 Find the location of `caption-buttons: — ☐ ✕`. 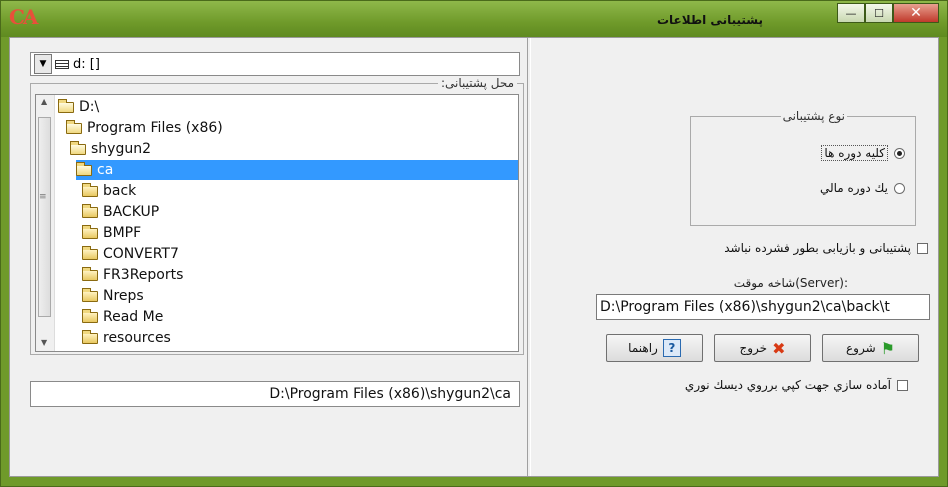

caption-buttons: — ☐ ✕ is located at coordinates (888, 14).